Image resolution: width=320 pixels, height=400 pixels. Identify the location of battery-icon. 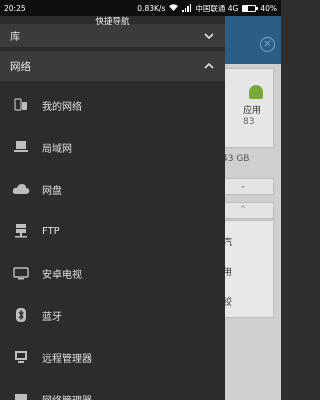
(250, 8).